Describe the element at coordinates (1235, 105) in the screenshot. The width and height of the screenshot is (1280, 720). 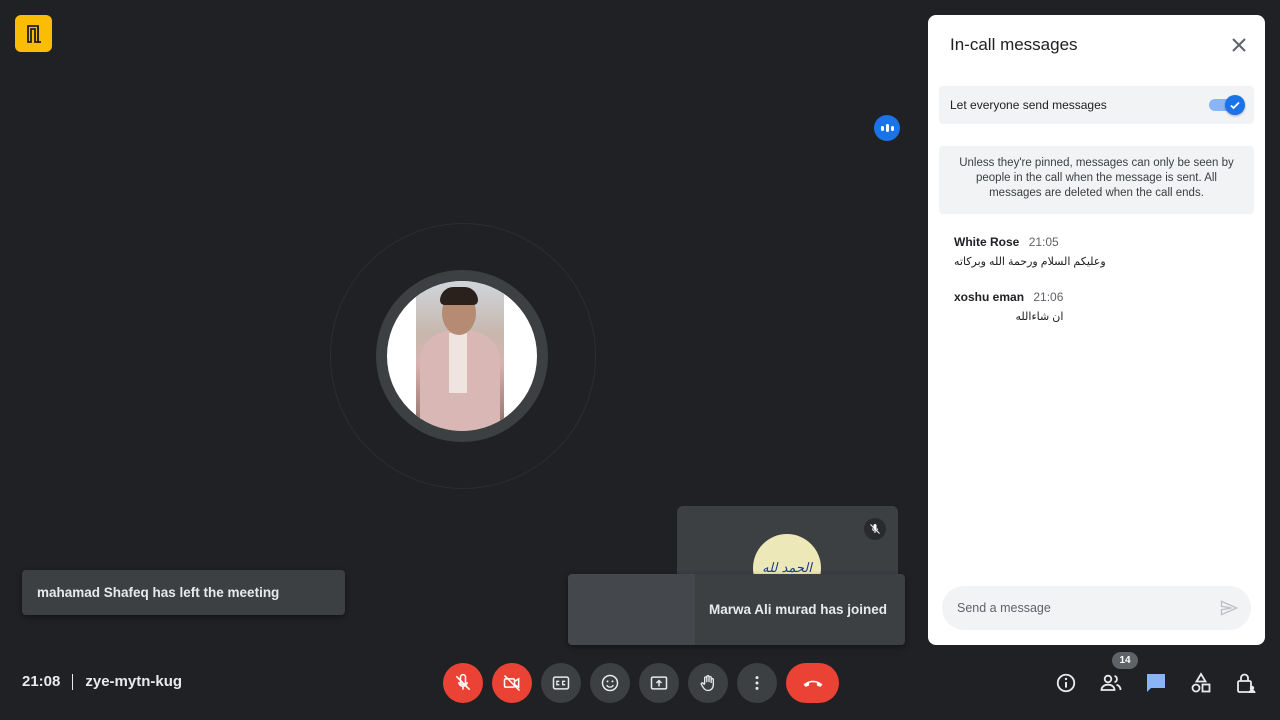
I see `check-icon` at that location.